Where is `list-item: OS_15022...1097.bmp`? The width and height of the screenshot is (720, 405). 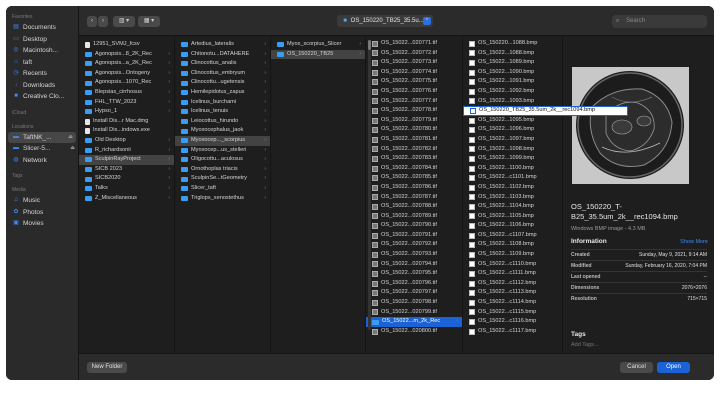
list-item: OS_15022...1097.bmp is located at coordinates (512, 140).